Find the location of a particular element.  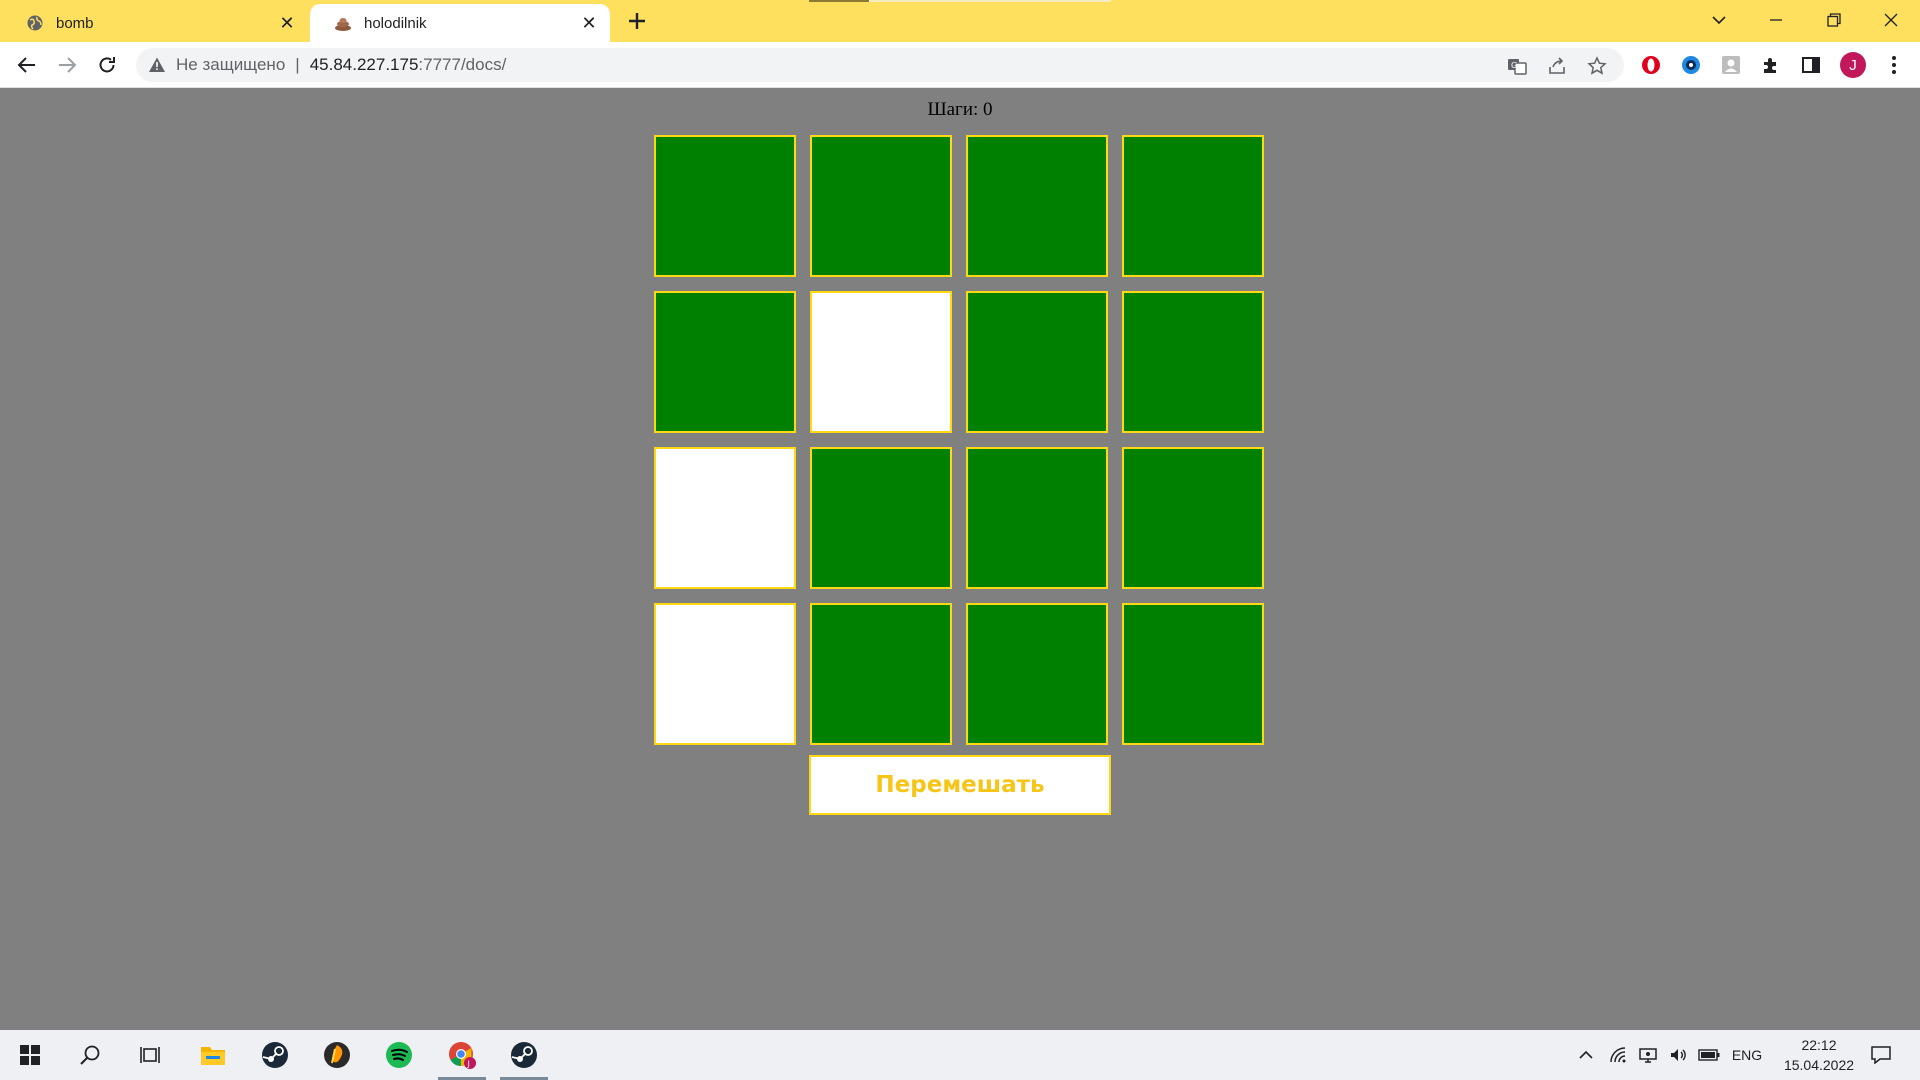

search-icon is located at coordinates (90, 1055).